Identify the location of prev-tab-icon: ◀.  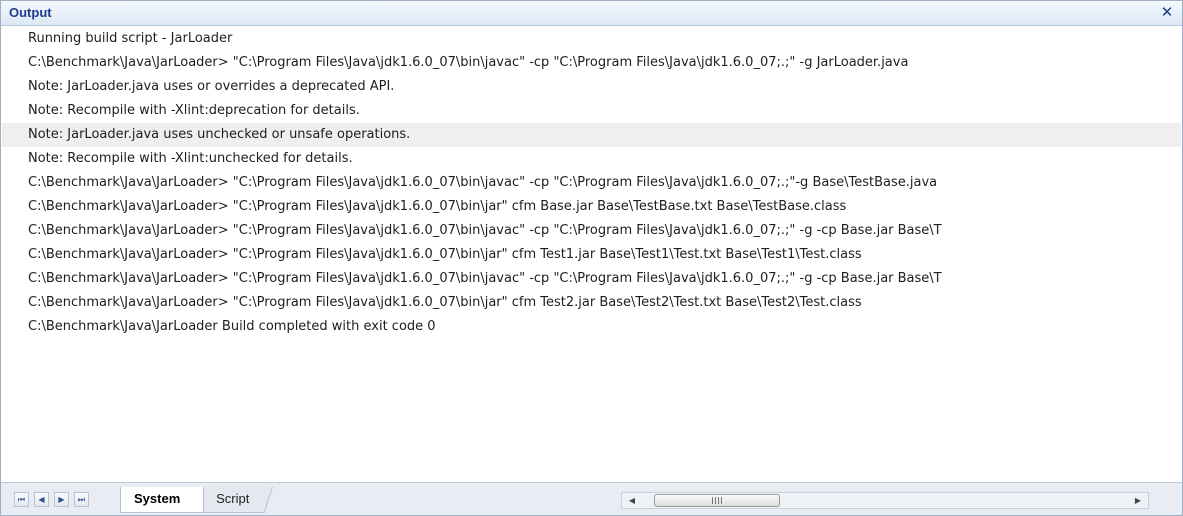
(41, 499).